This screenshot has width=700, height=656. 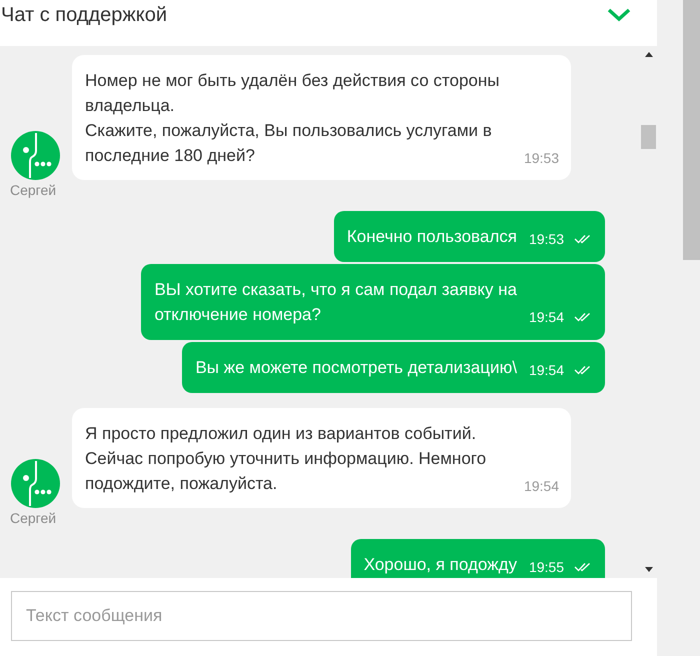 I want to click on message-text: Хорошо, я подожду, so click(x=440, y=565).